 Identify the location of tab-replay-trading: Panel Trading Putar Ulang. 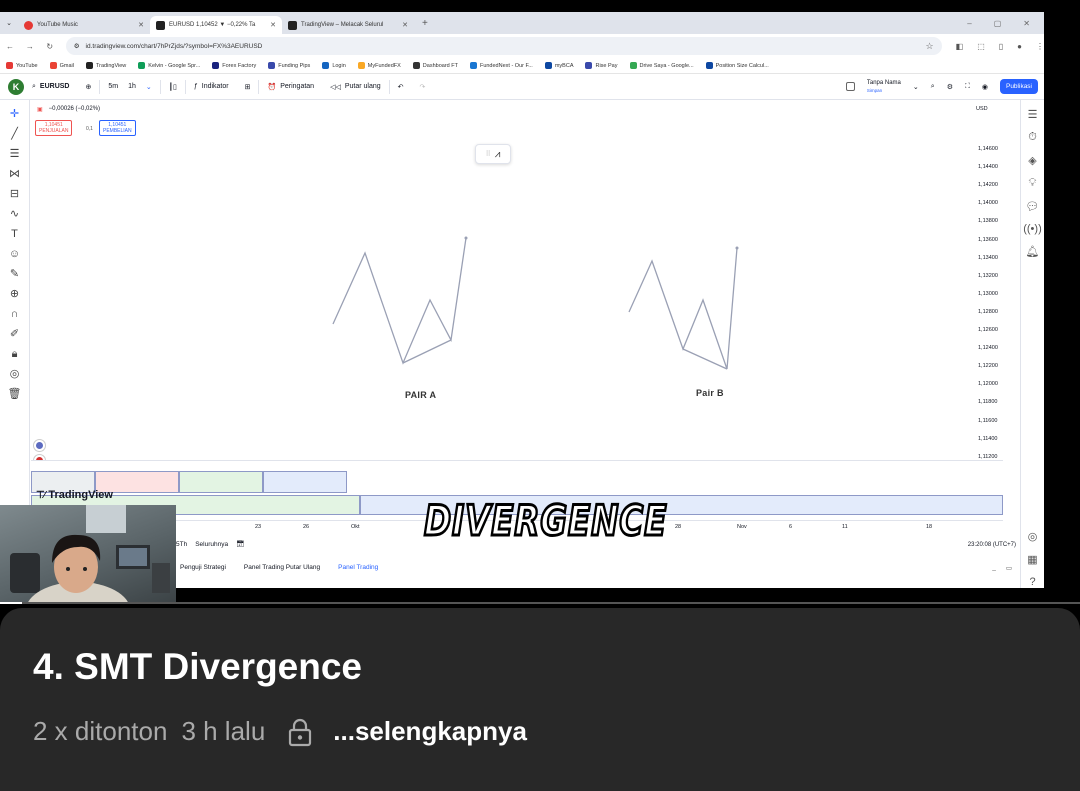
(282, 567).